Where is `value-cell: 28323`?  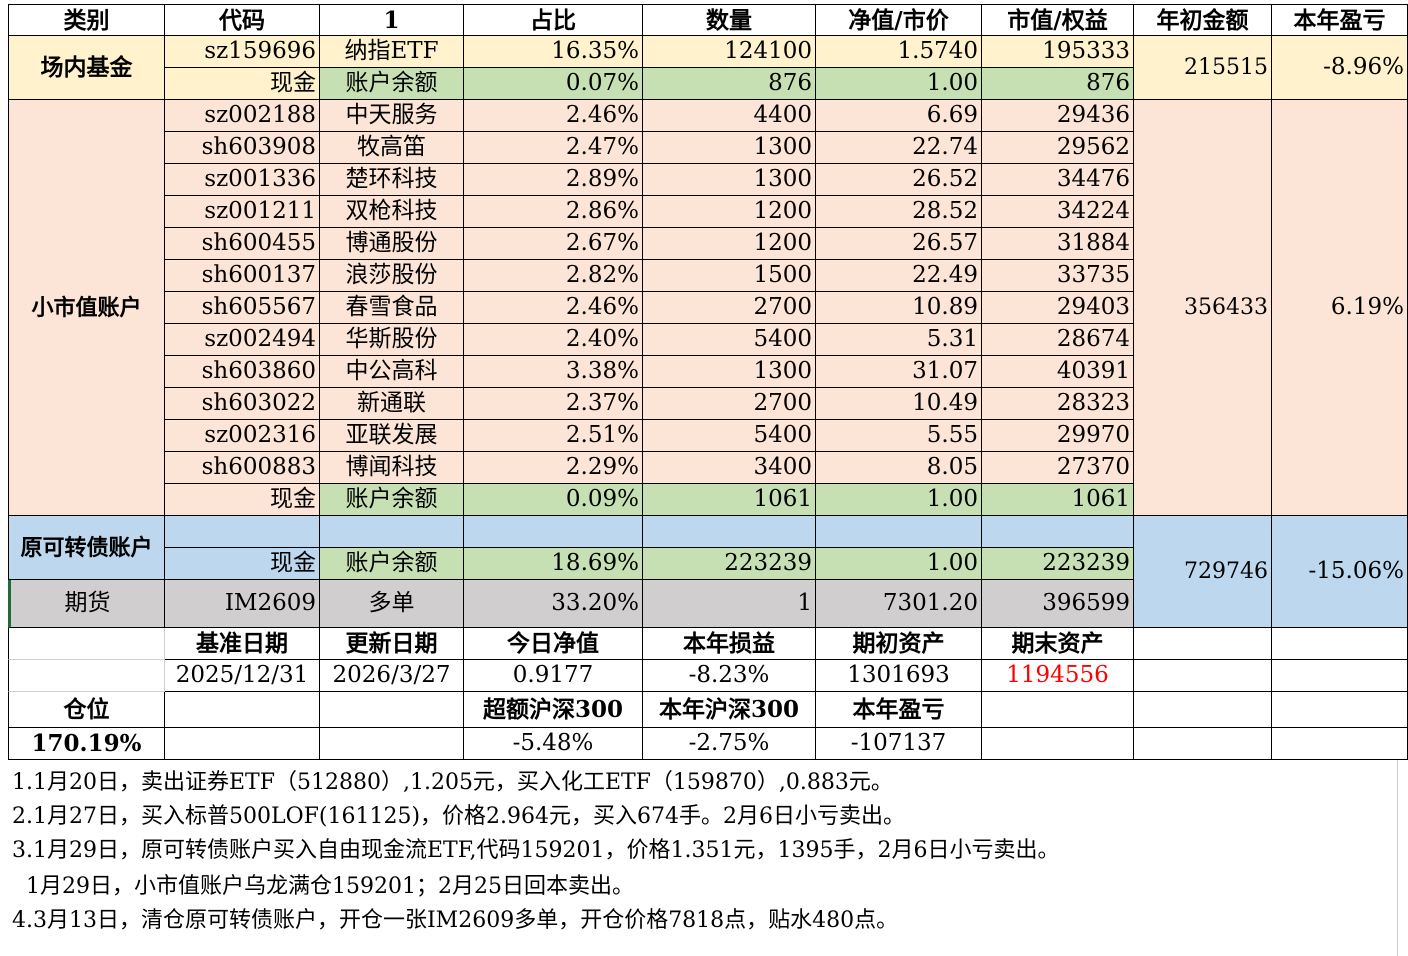 value-cell: 28323 is located at coordinates (1058, 404).